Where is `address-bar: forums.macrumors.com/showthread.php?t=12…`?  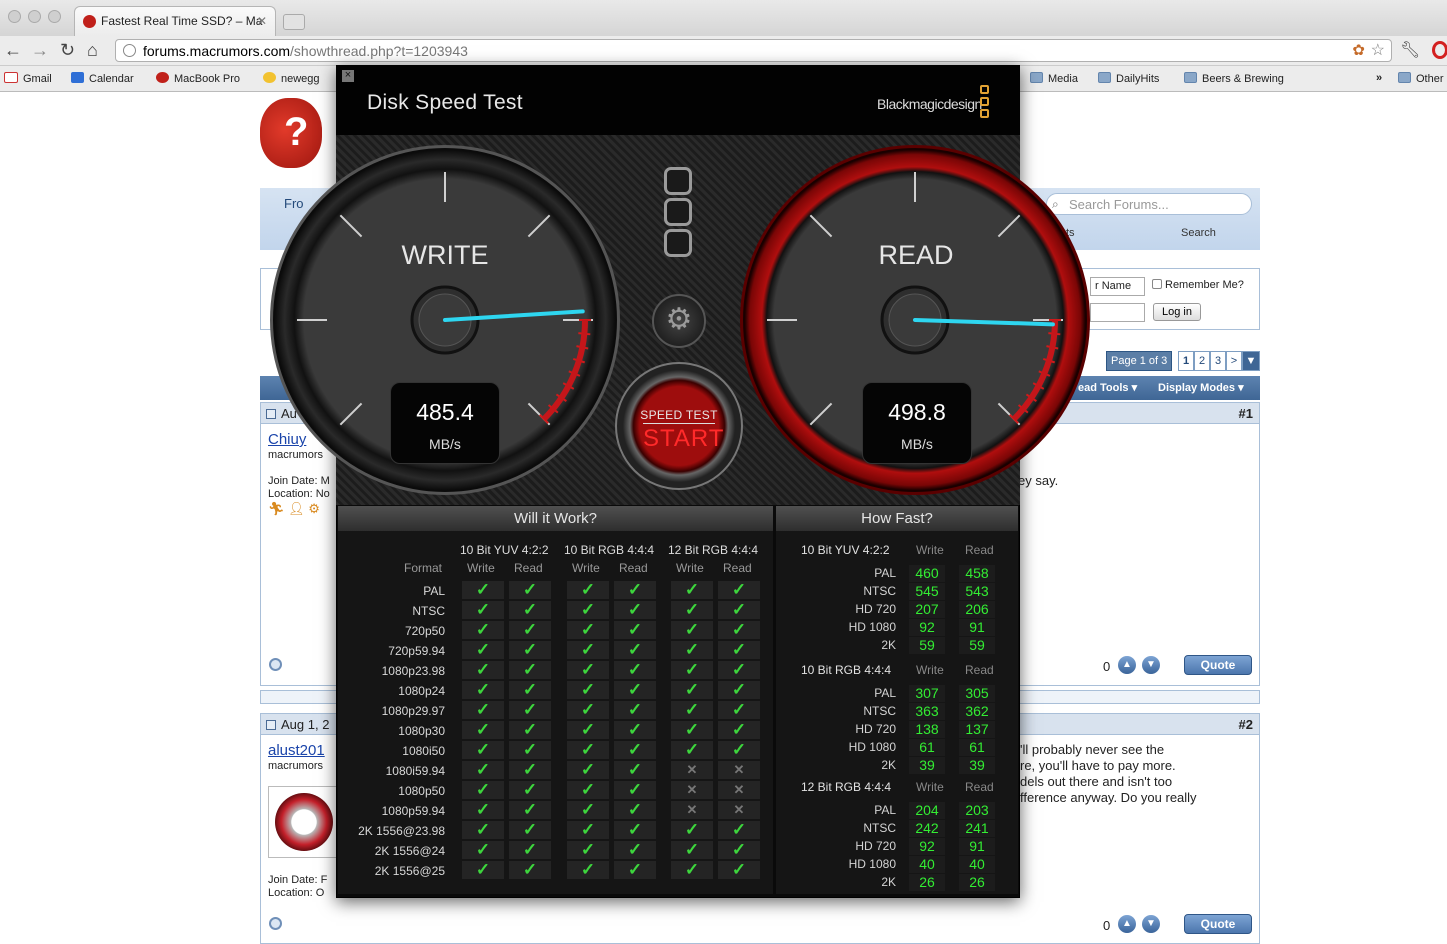 address-bar: forums.macrumors.com/showthread.php?t=12… is located at coordinates (753, 50).